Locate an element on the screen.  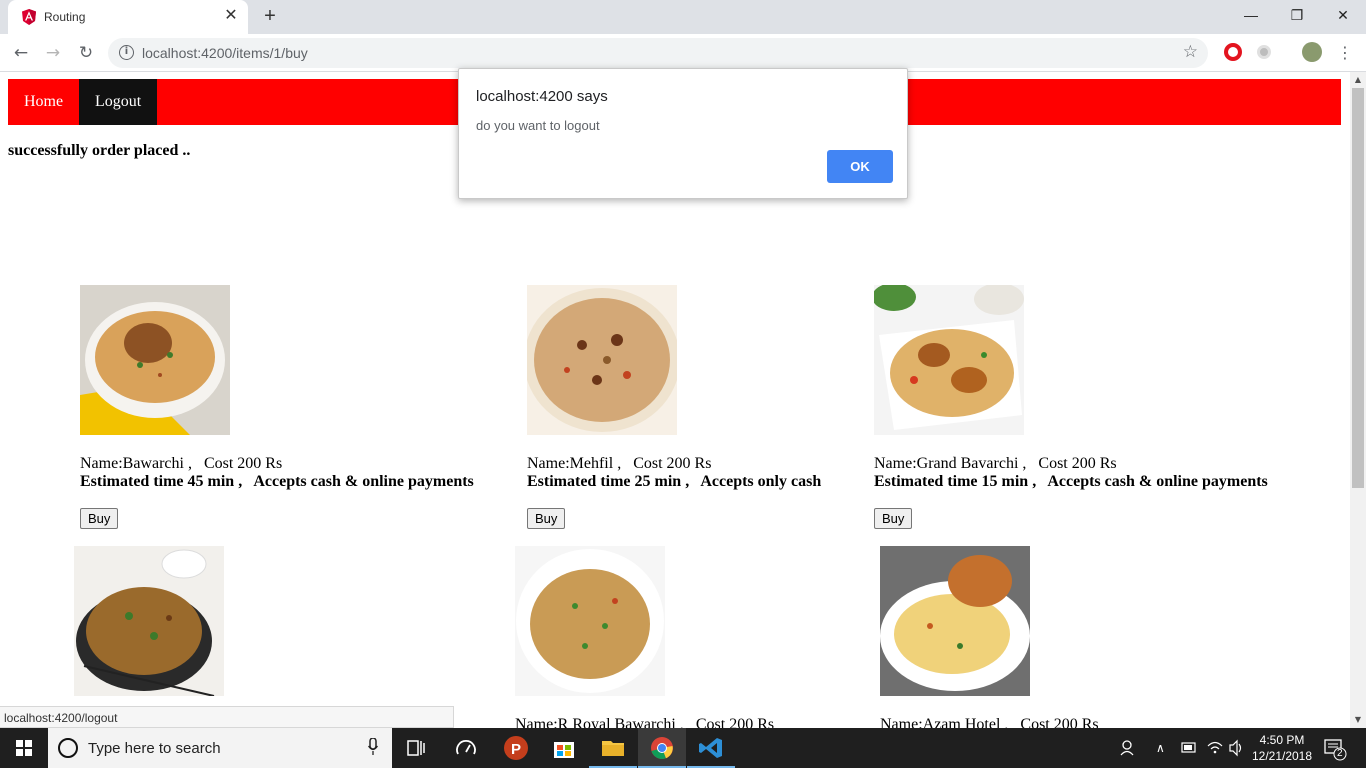
minimize-icon: — is located at coordinates (1251, 15).